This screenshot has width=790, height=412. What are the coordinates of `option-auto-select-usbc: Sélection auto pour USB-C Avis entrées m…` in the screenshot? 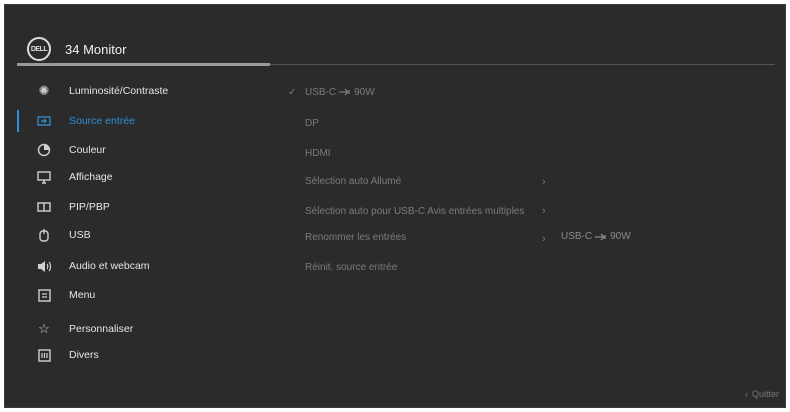 It's located at (414, 211).